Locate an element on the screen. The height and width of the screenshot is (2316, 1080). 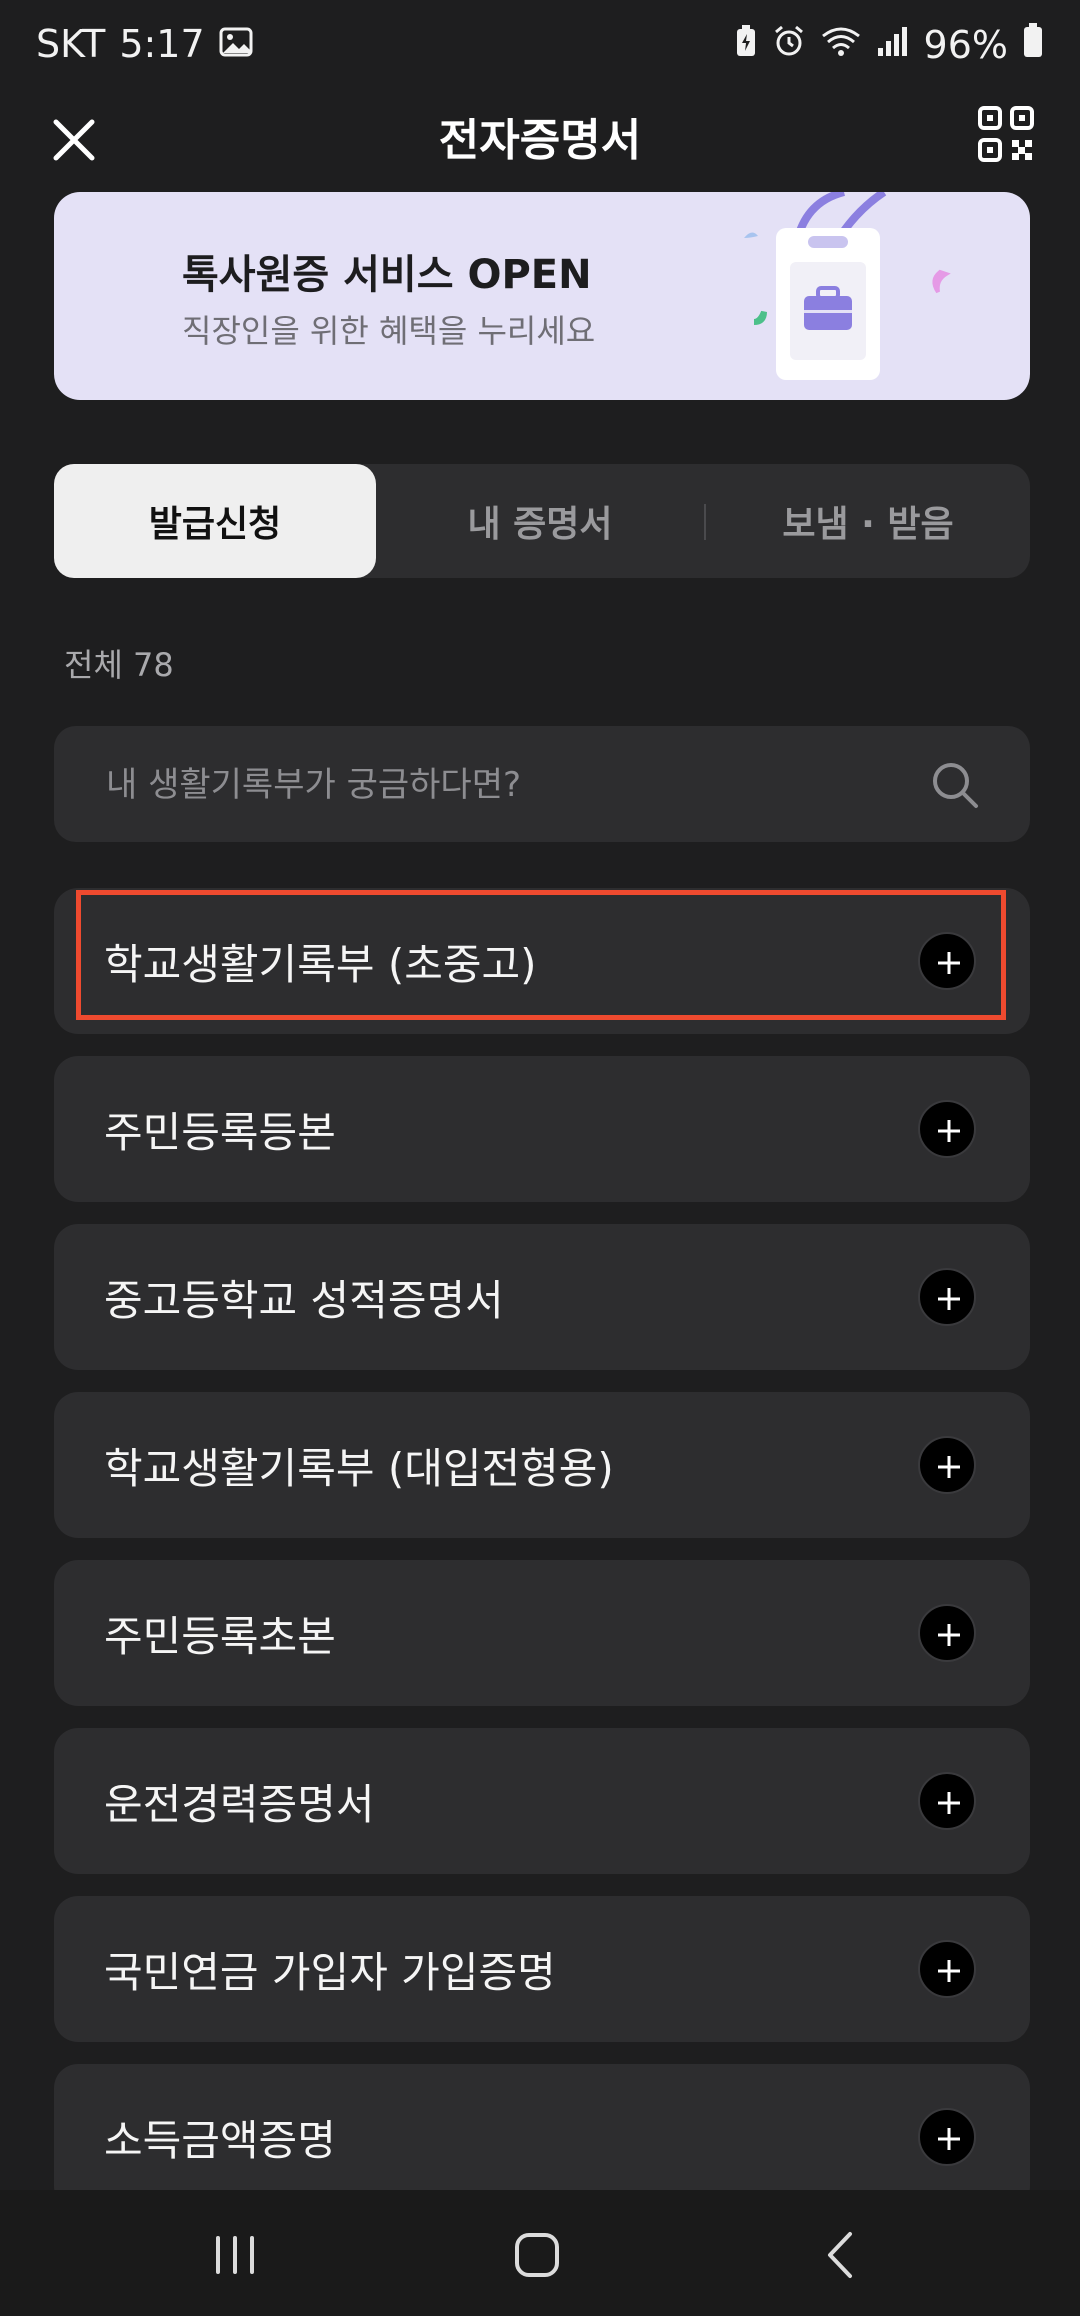
status-right: 96% is located at coordinates (889, 44).